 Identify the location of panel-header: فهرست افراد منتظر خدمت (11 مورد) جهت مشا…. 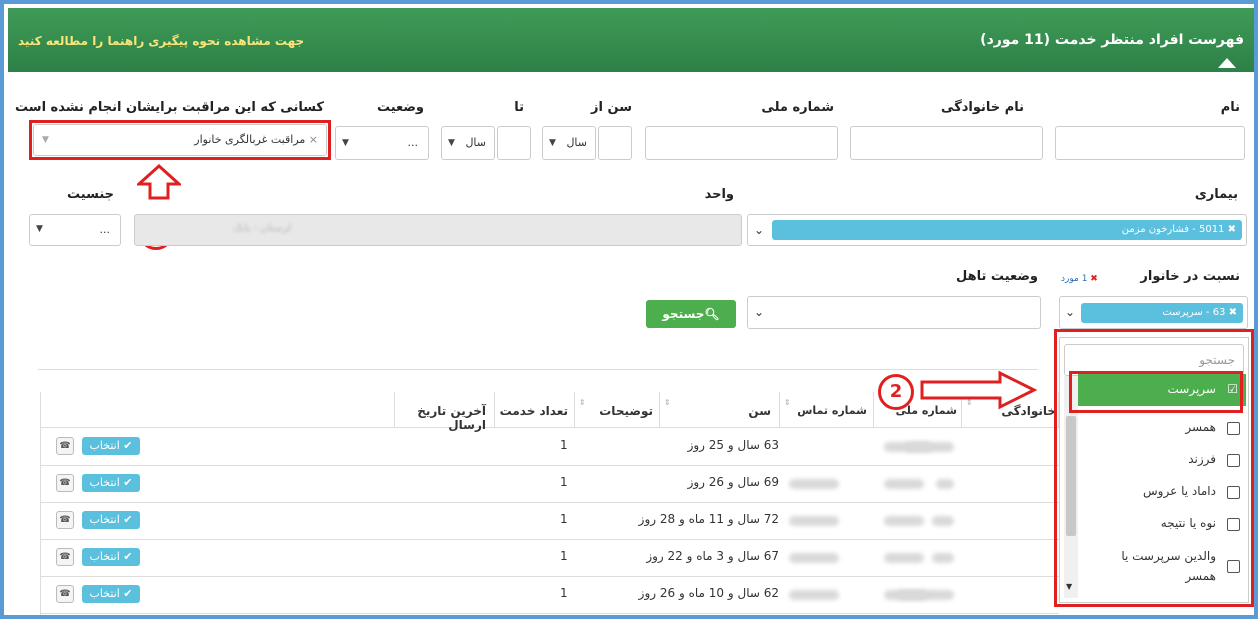
(631, 40).